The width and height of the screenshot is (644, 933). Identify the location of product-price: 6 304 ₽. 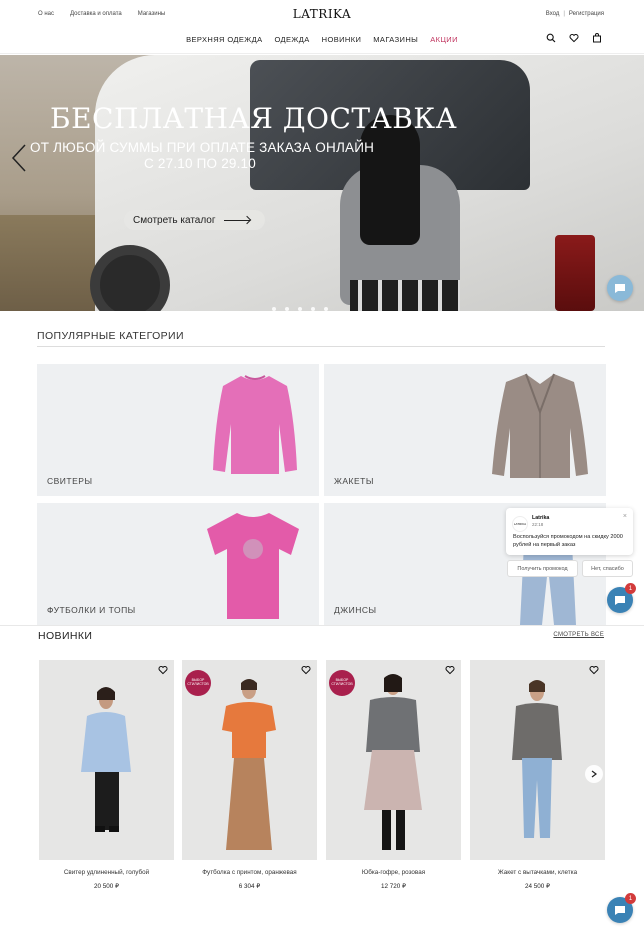
(249, 886).